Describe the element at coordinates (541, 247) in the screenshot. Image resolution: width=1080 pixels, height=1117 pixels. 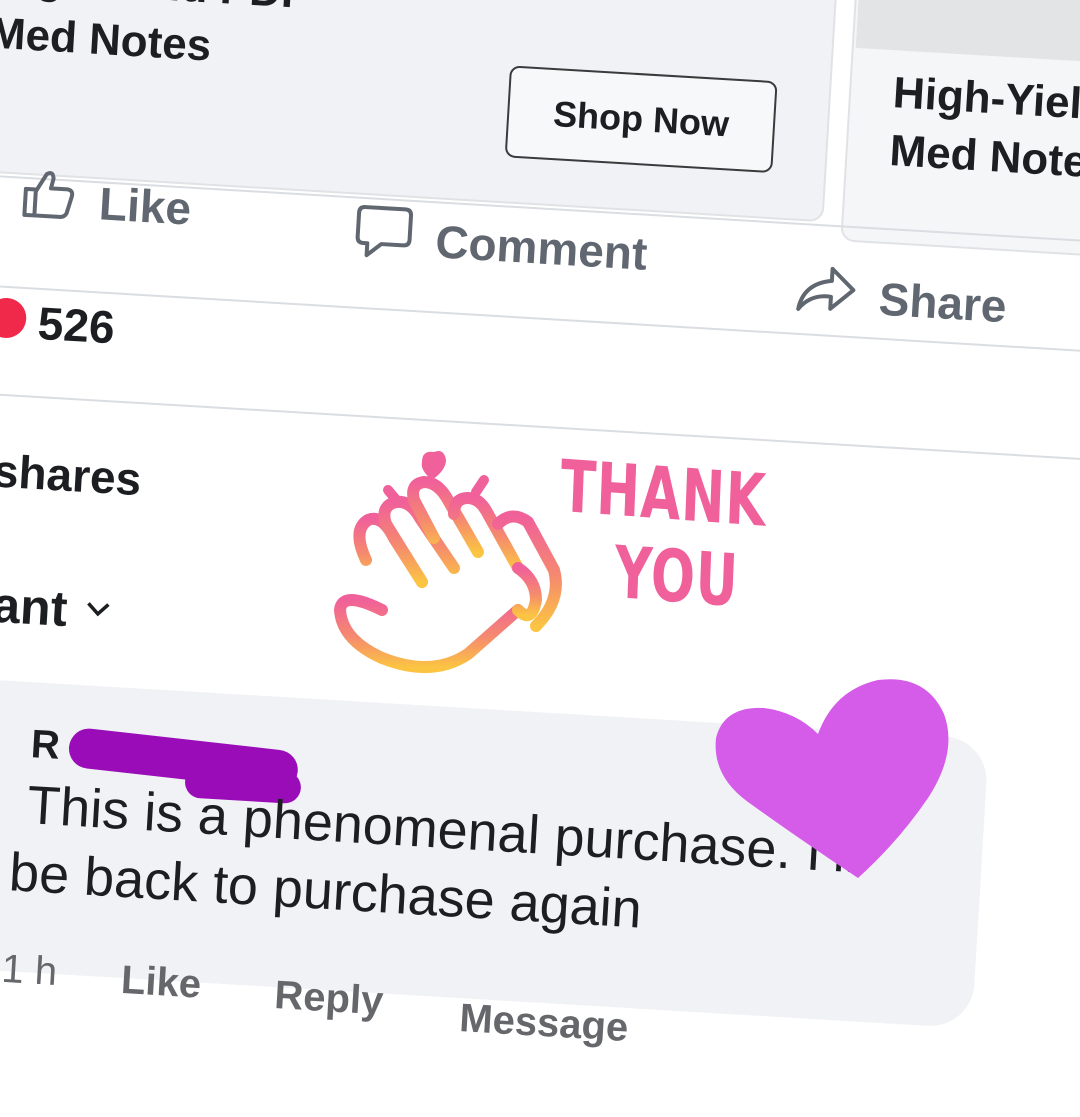
I see `comment-label: Comment` at that location.